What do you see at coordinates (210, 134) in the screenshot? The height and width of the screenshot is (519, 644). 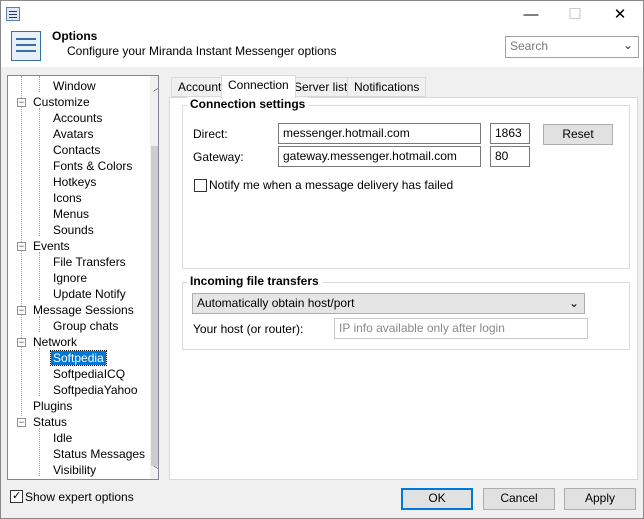 I see `direct-label: Direct:` at bounding box center [210, 134].